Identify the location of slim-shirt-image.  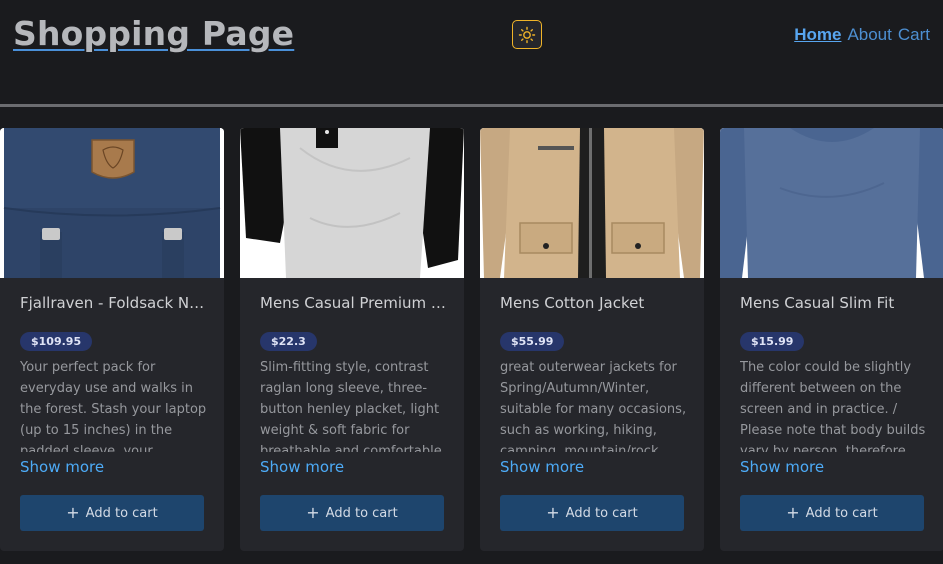
(831, 203).